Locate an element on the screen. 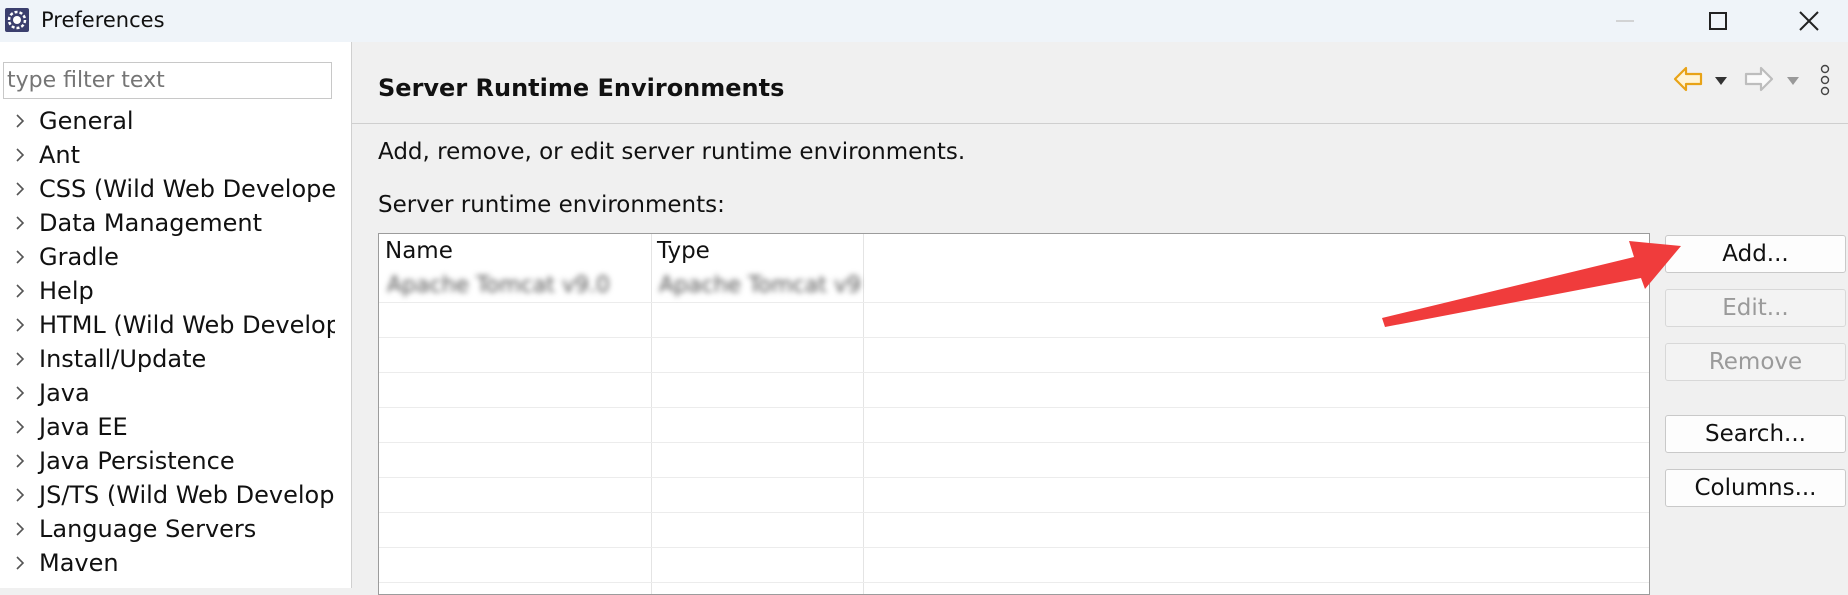 The image size is (1848, 595). tree-item-language-servers: Language Servers is located at coordinates (167, 529).